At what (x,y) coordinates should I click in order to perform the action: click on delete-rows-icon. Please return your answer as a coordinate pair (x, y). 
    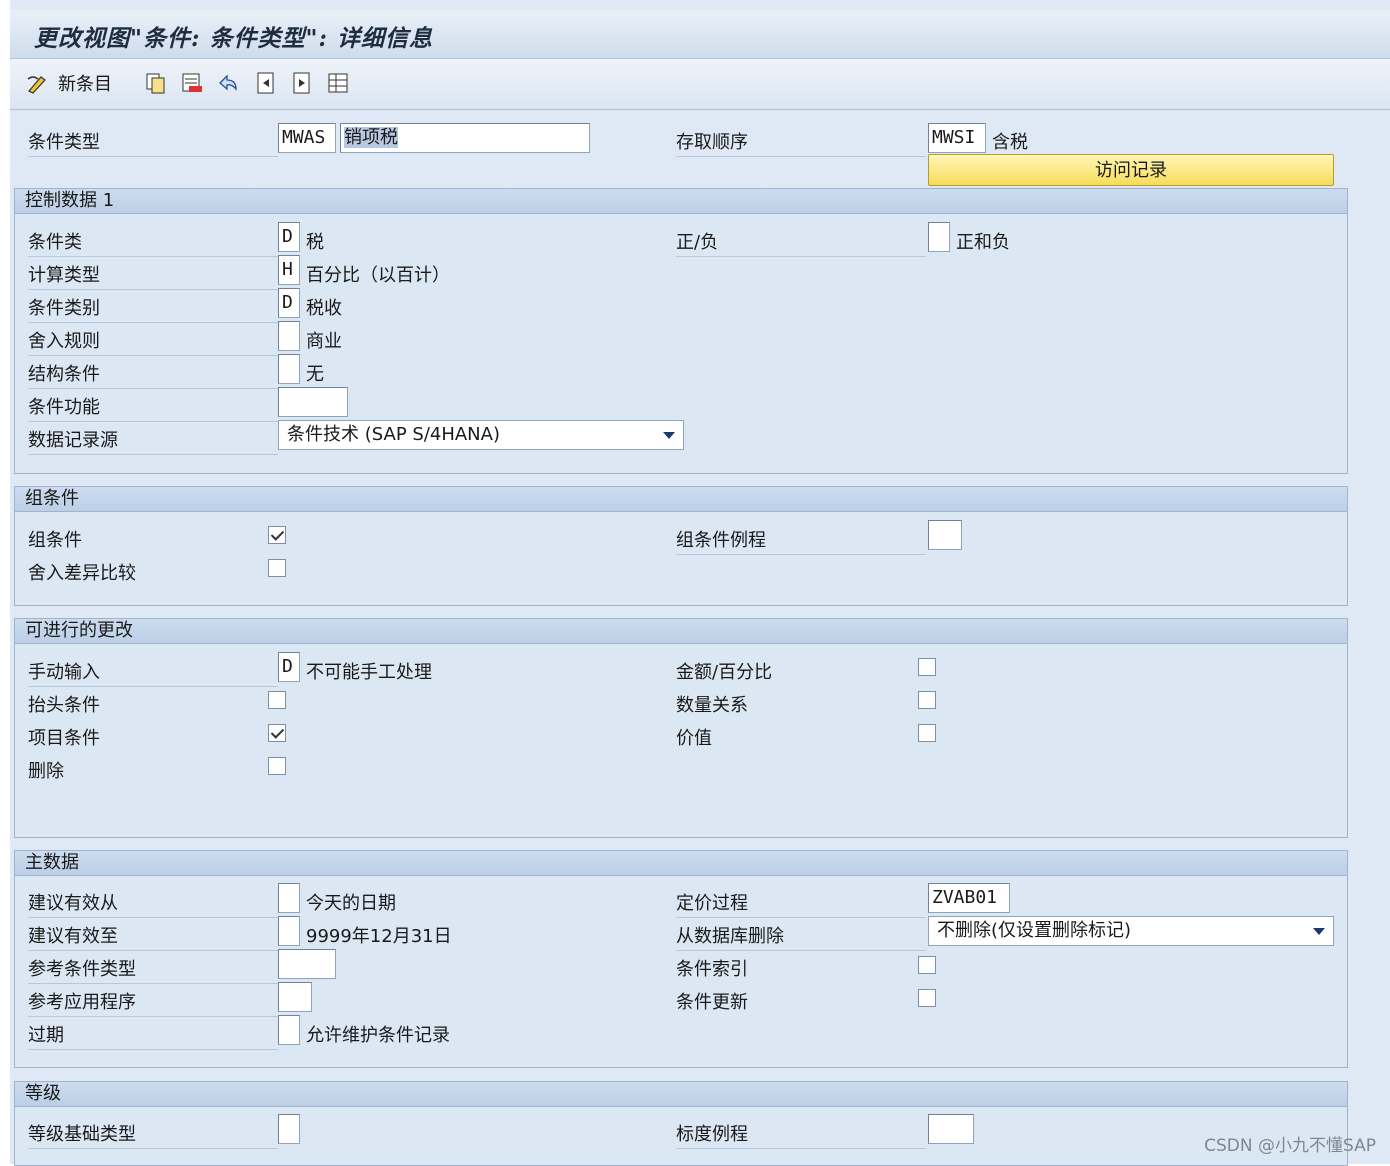
    Looking at the image, I should click on (192, 83).